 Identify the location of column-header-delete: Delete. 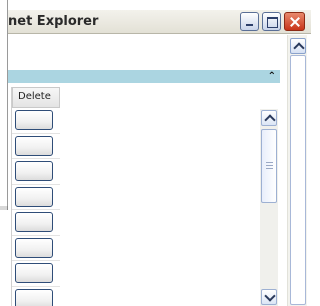
(36, 97).